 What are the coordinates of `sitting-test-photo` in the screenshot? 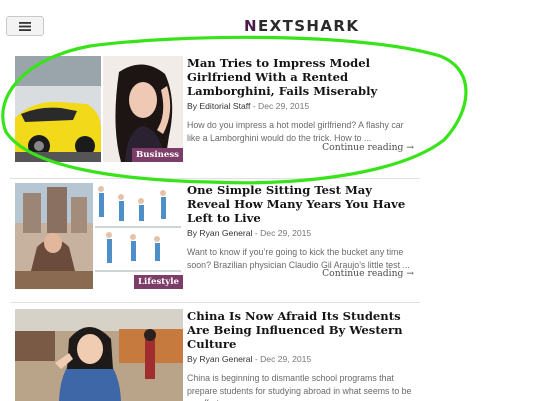 It's located at (99, 236).